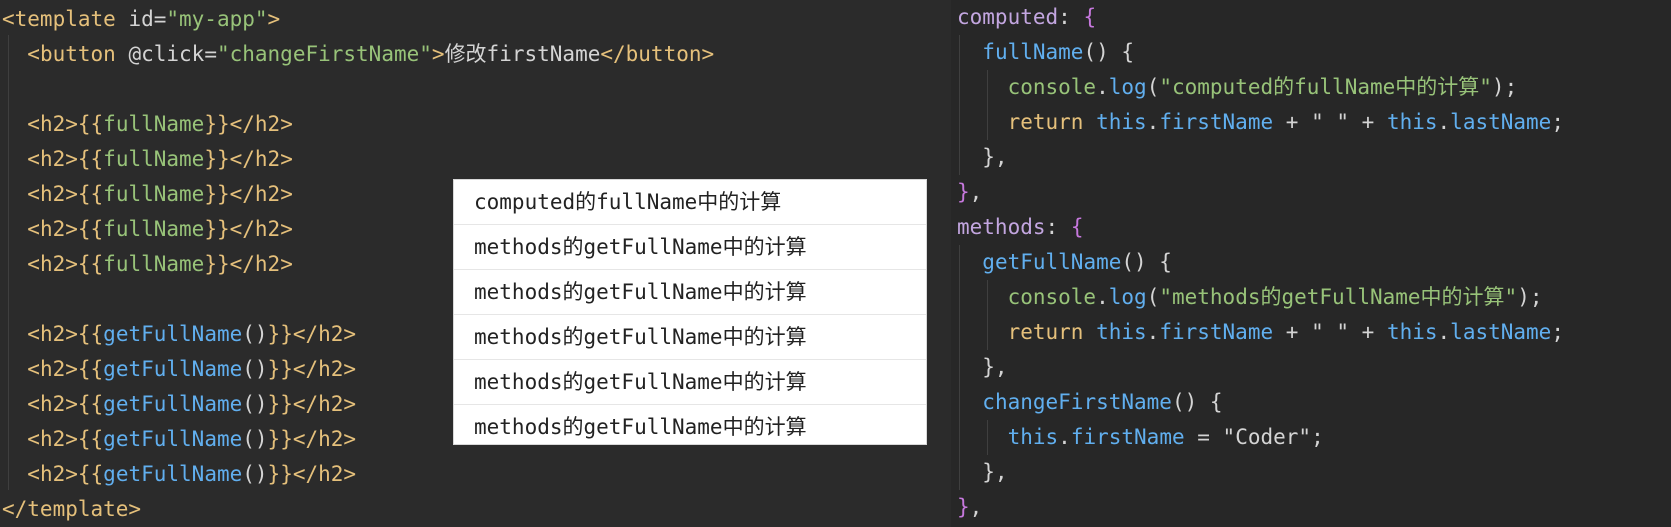 The width and height of the screenshot is (1671, 527). Describe the element at coordinates (1045, 52) in the screenshot. I see `code-line: fullName() {` at that location.